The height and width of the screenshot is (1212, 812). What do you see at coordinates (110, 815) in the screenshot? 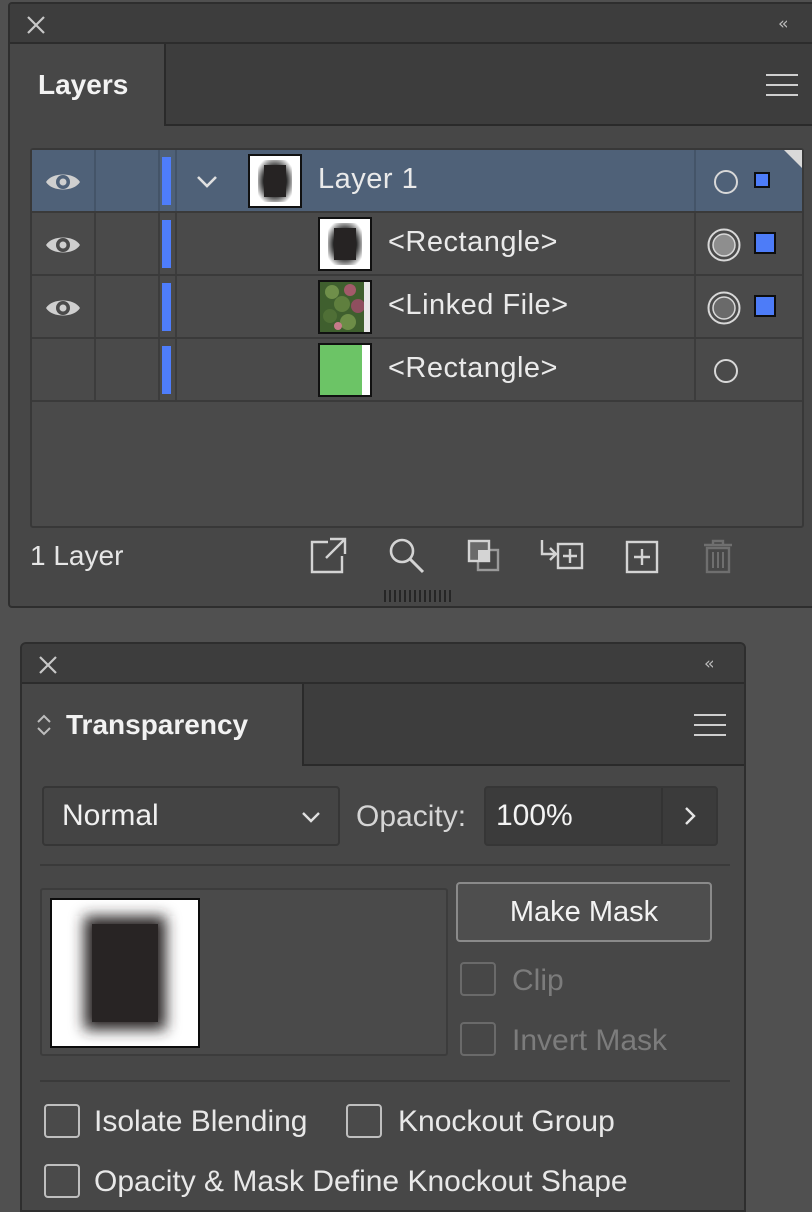
I see `blend-mode-value: Normal` at bounding box center [110, 815].